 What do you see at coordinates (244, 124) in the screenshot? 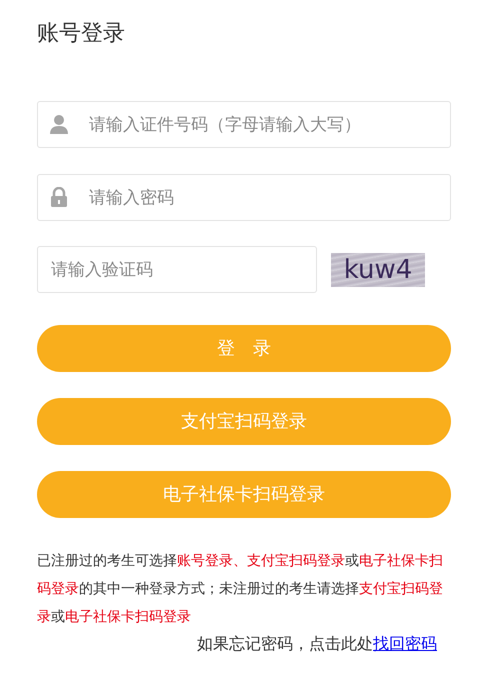
I see `input-field: 请输入证件号码（字母请输入大写）` at bounding box center [244, 124].